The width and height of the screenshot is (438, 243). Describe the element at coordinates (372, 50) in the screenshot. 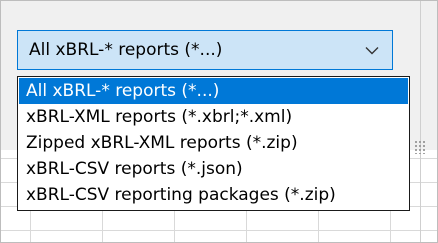

I see `chevron-down-icon` at that location.